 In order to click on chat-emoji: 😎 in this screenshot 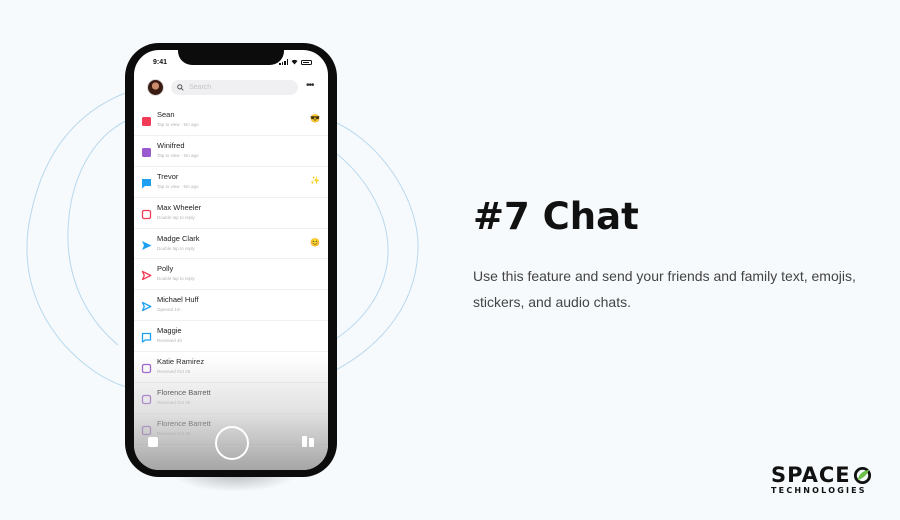, I will do `click(315, 118)`.